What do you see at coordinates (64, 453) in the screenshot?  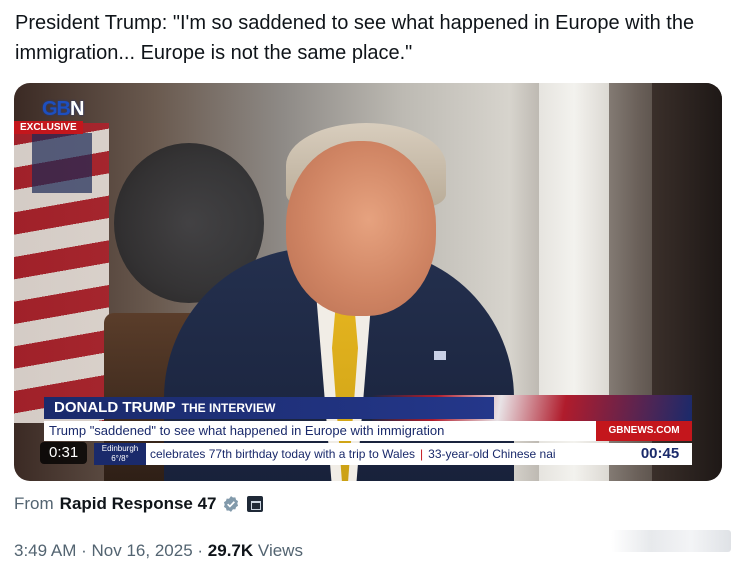 I see `video-elapsed-time: 0:31` at bounding box center [64, 453].